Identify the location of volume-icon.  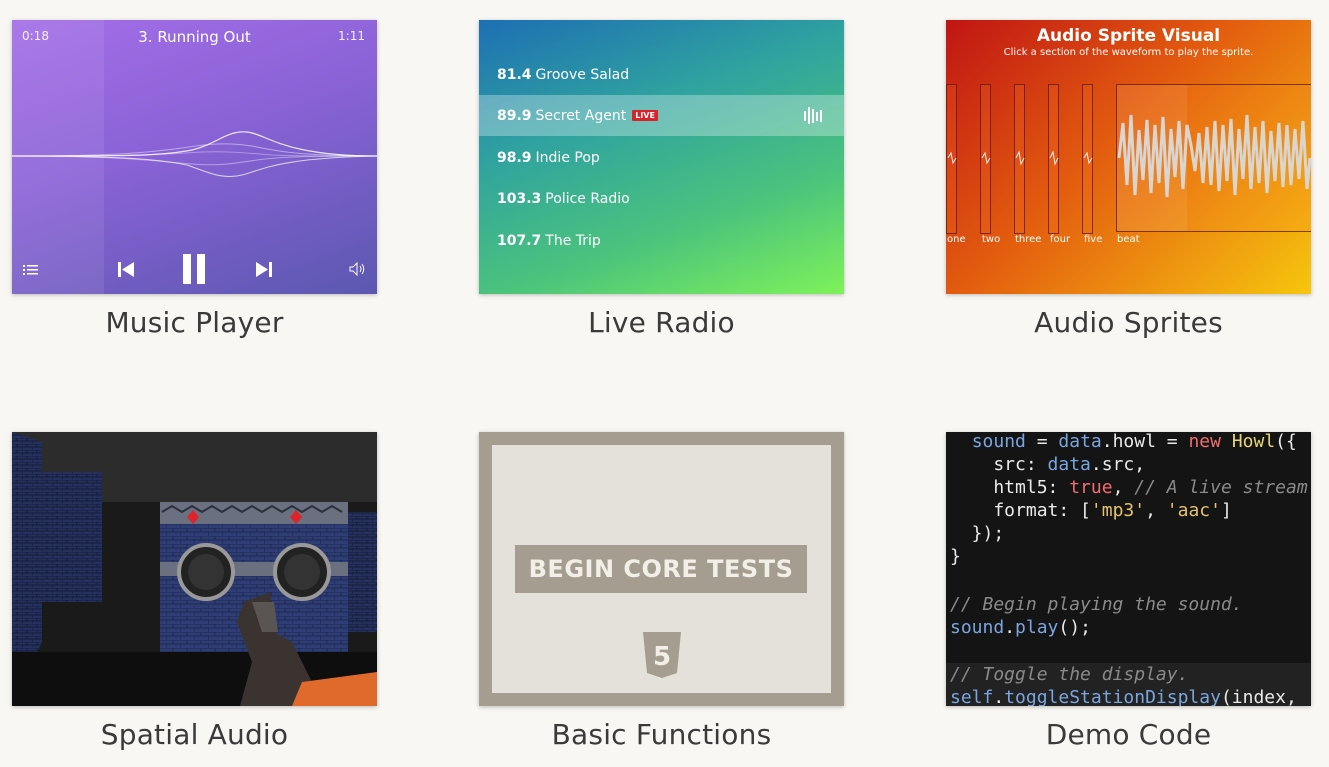
(358, 269).